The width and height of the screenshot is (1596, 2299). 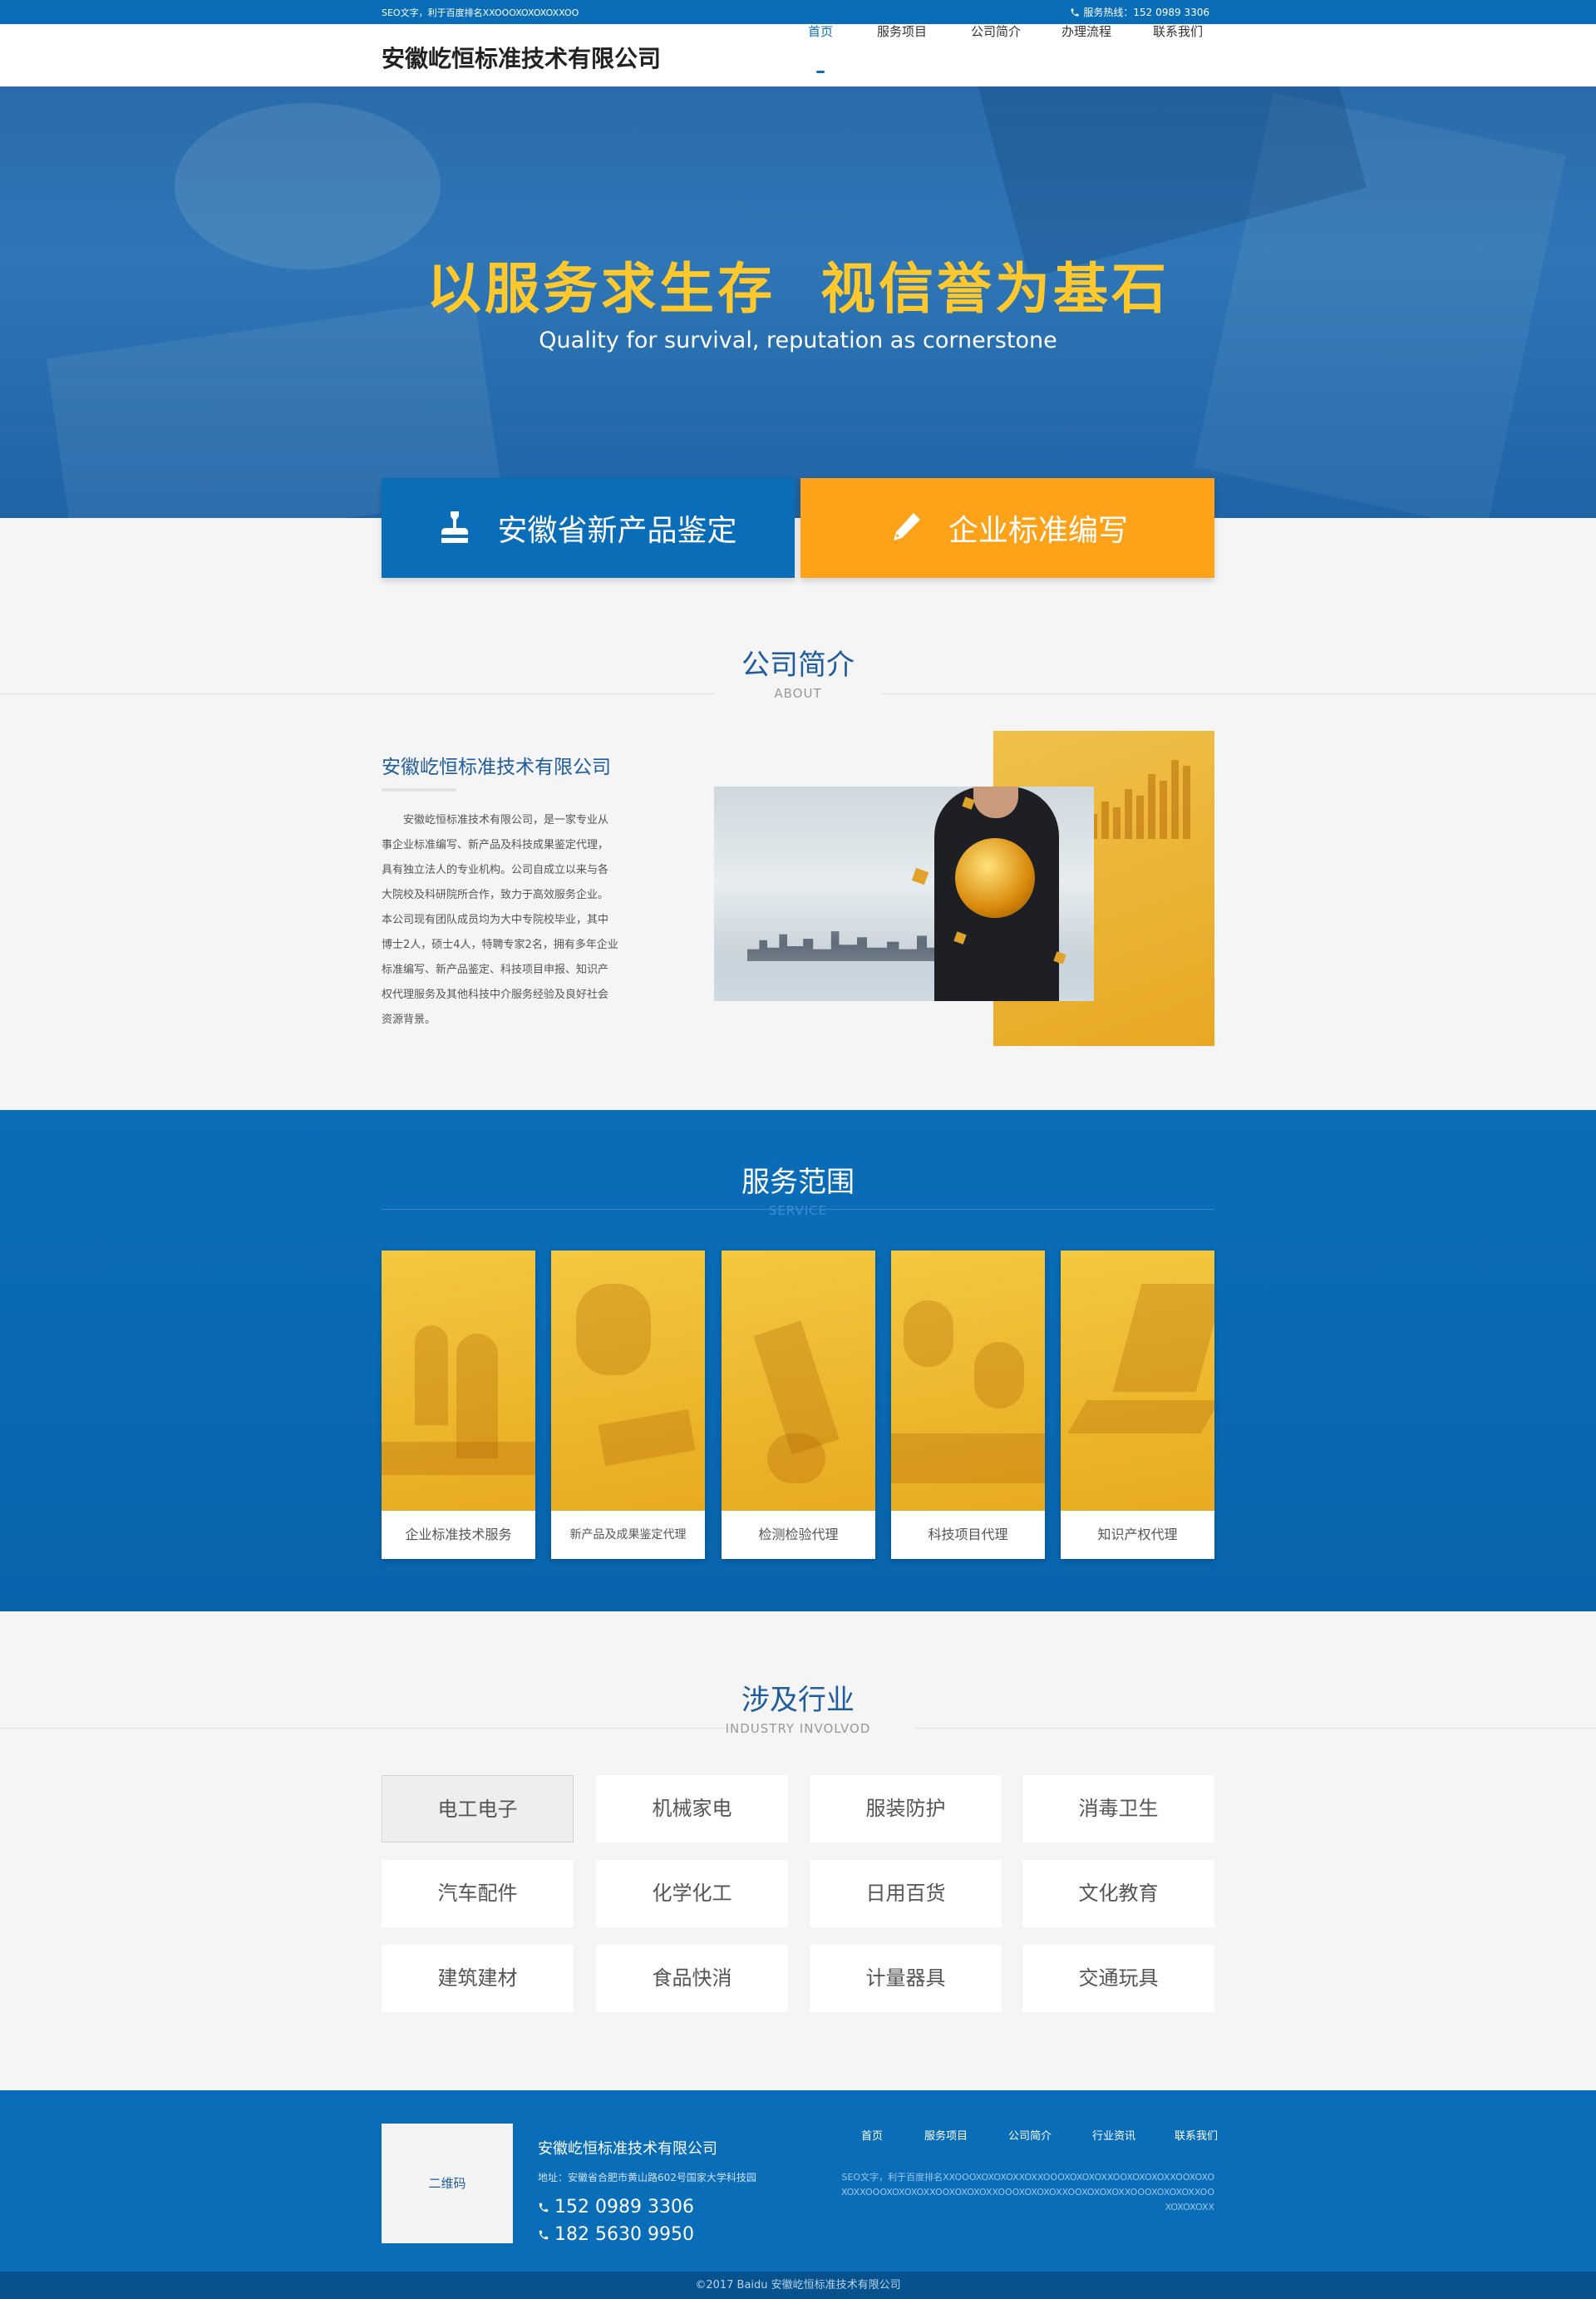 What do you see at coordinates (627, 2149) in the screenshot?
I see `footer-company-name: 安徽屹恒标准技术有限公司` at bounding box center [627, 2149].